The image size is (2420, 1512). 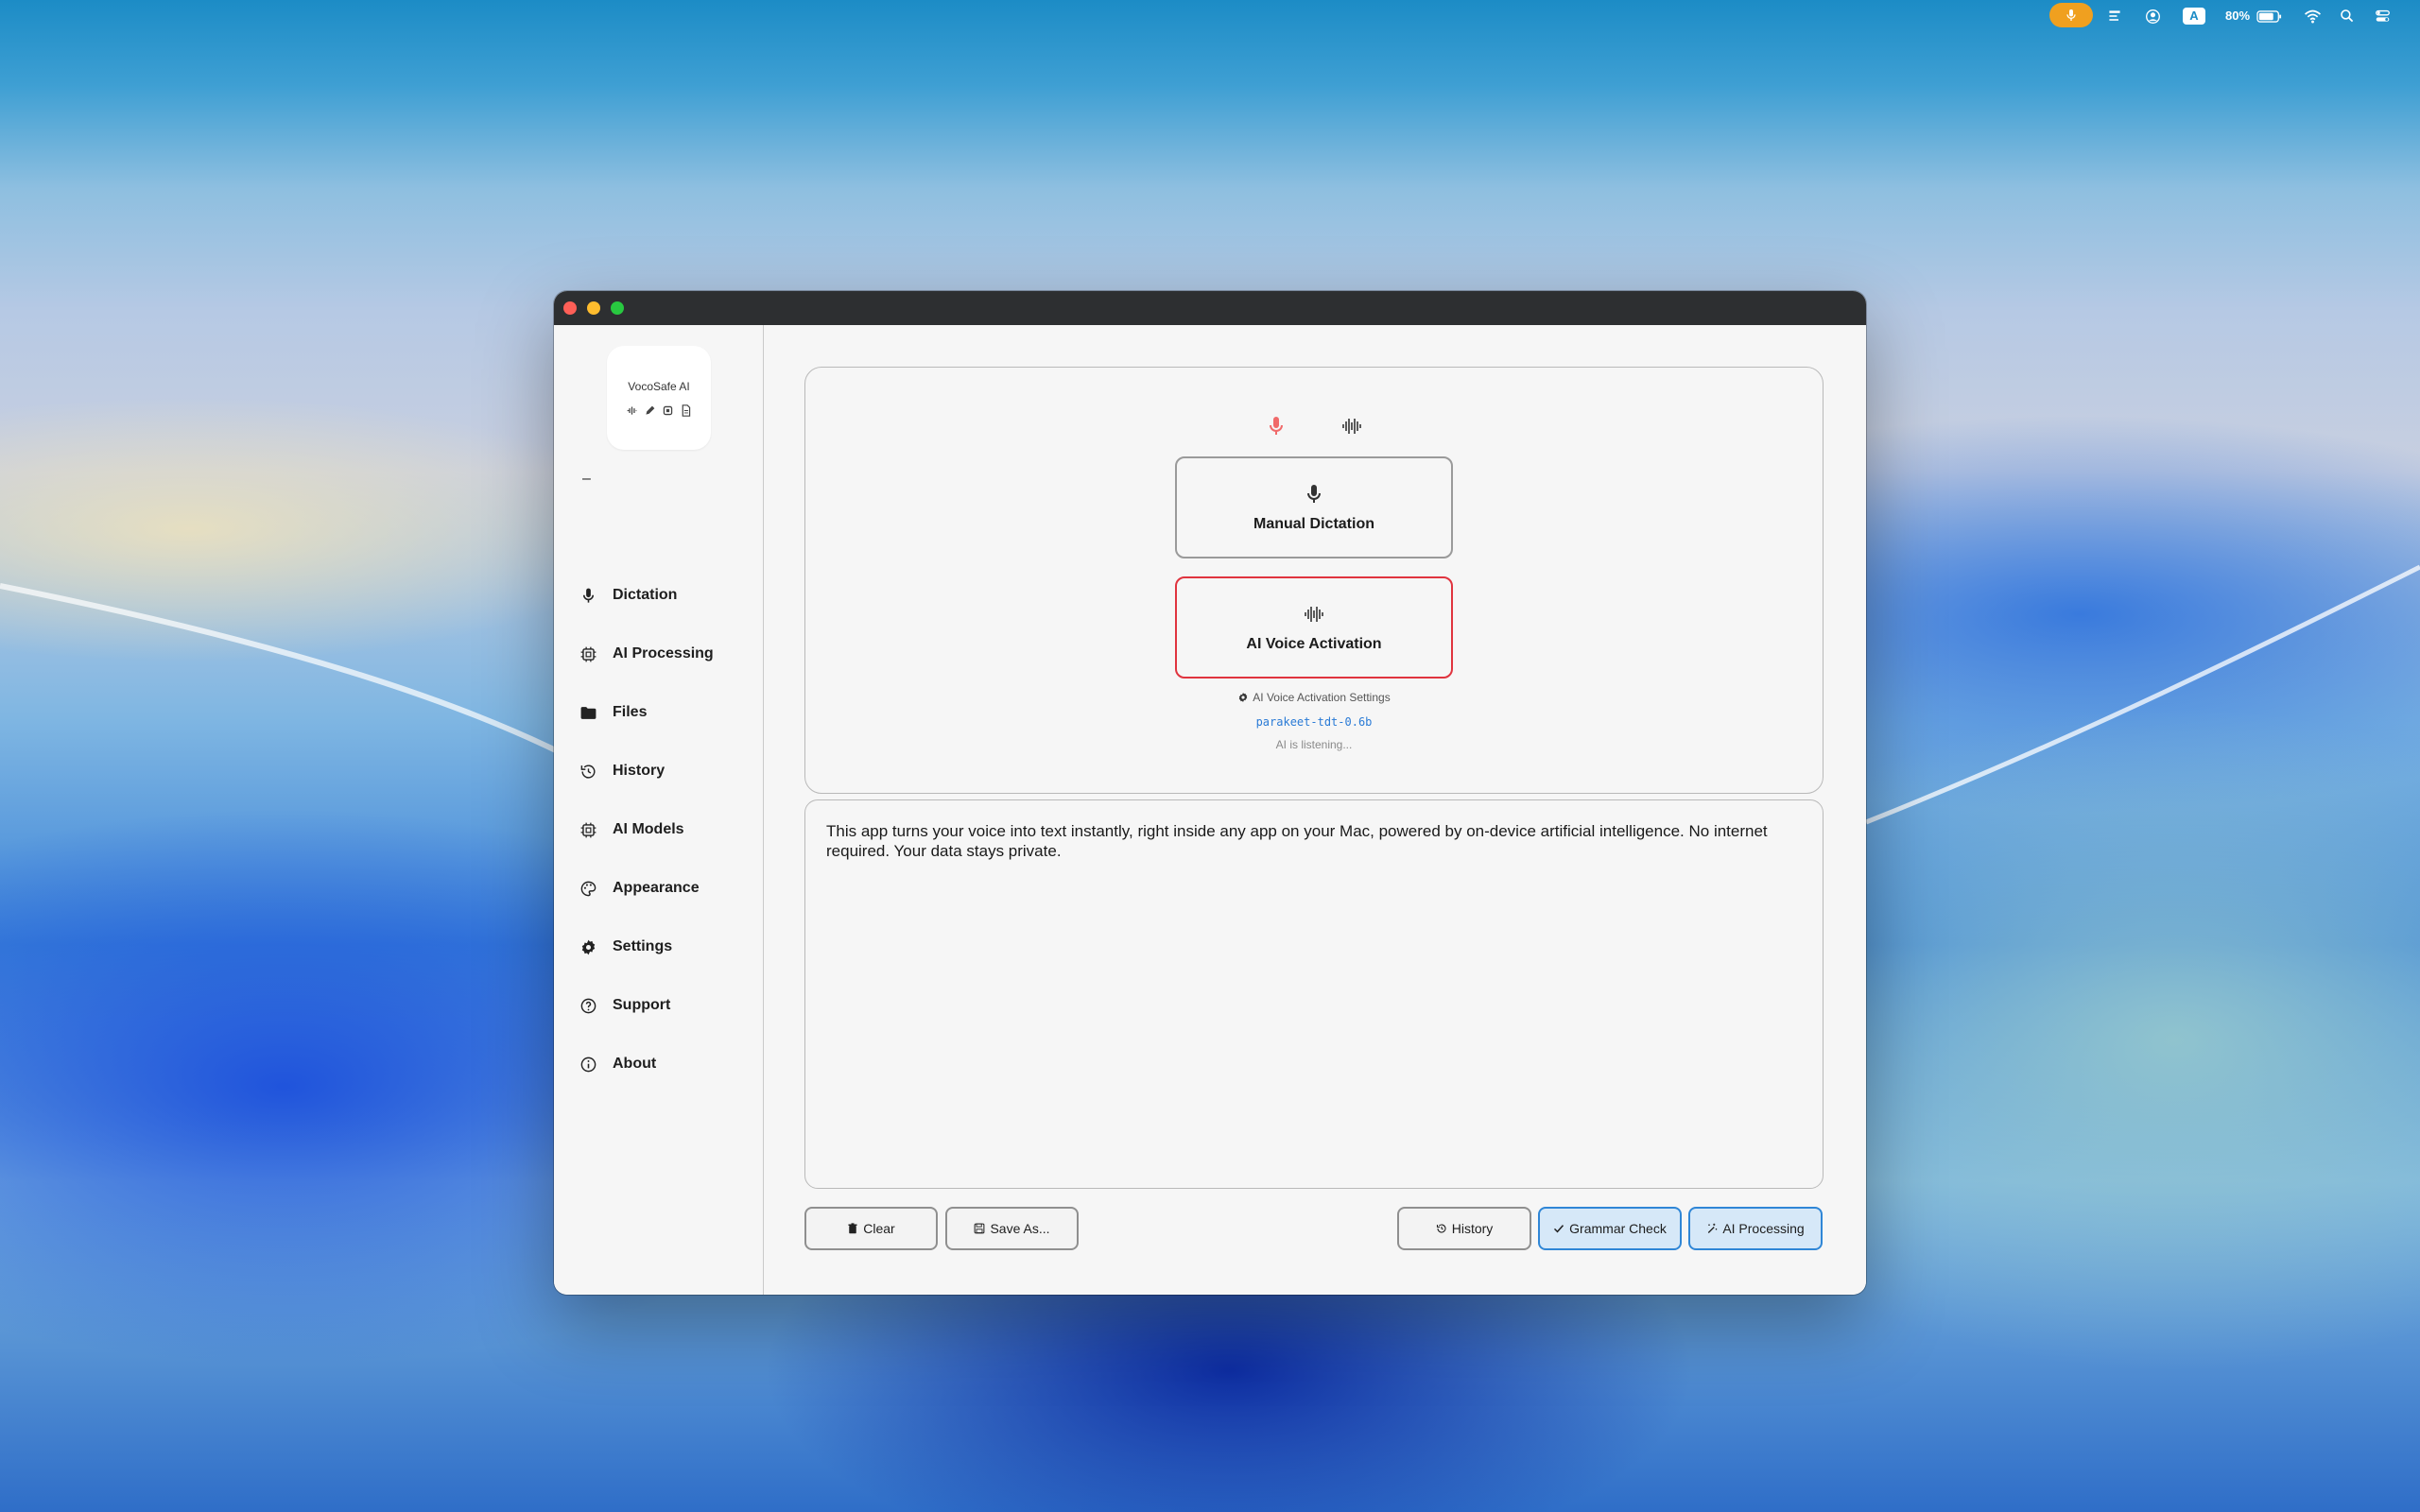 I want to click on folder-icon, so click(x=588, y=712).